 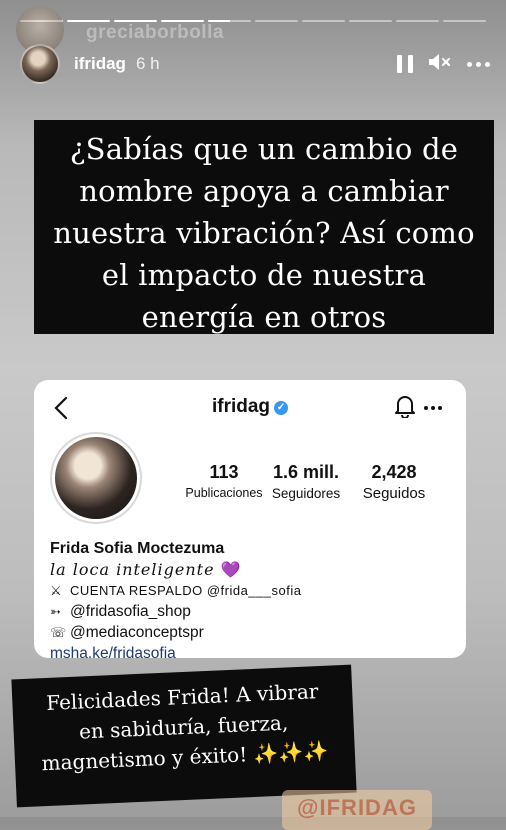 I want to click on bell-icon, so click(x=405, y=408).